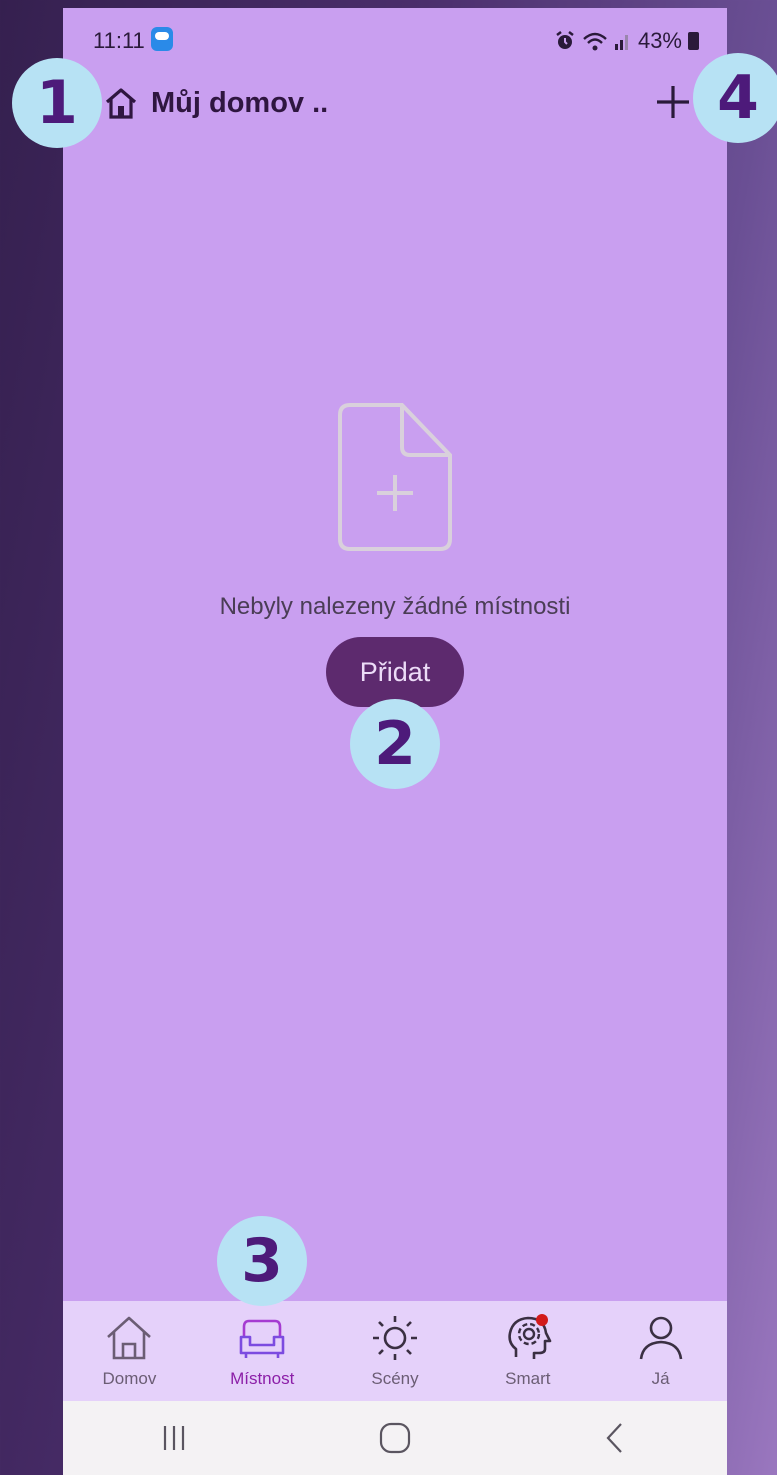 This screenshot has width=777, height=1475. What do you see at coordinates (621, 42) in the screenshot?
I see `signal-icon` at bounding box center [621, 42].